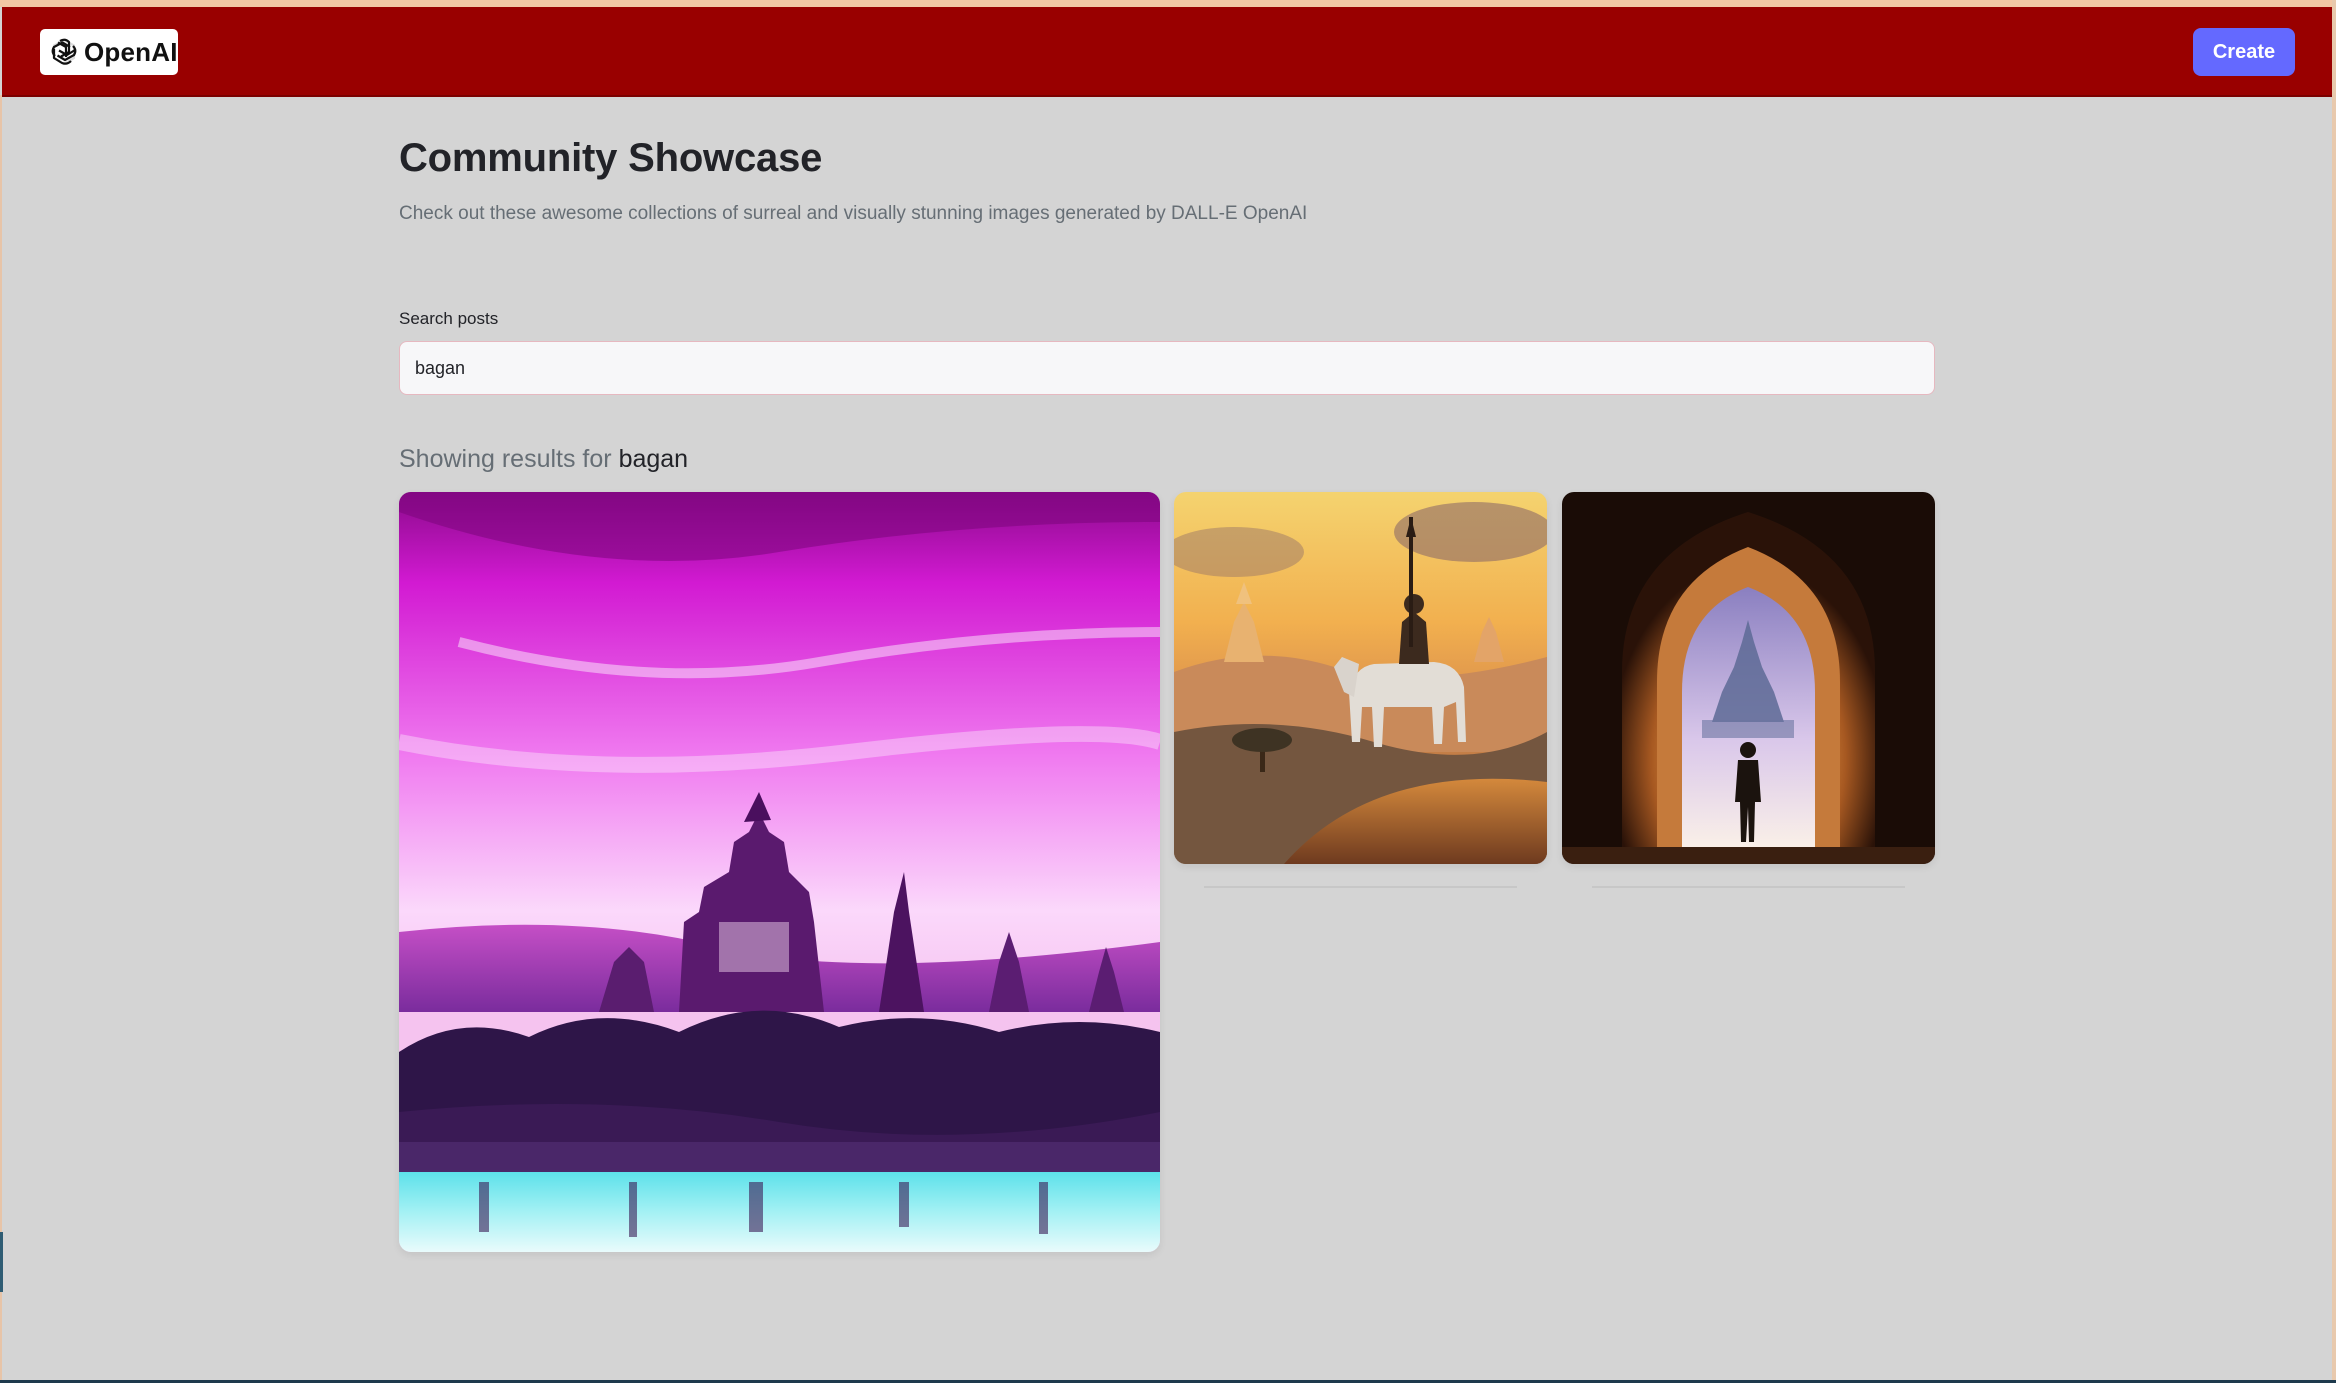 The width and height of the screenshot is (2336, 1383). Describe the element at coordinates (1, 739) in the screenshot. I see `window-left-edge` at that location.